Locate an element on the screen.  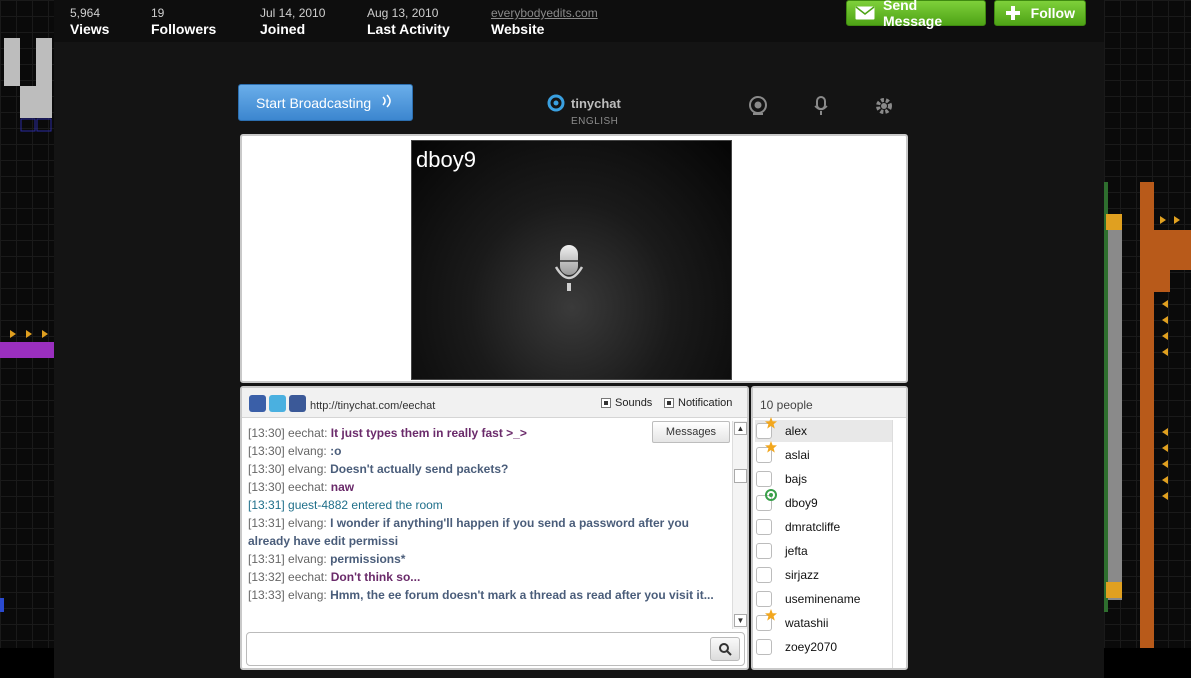
tinychat-logo: tinychat is located at coordinates (584, 103).